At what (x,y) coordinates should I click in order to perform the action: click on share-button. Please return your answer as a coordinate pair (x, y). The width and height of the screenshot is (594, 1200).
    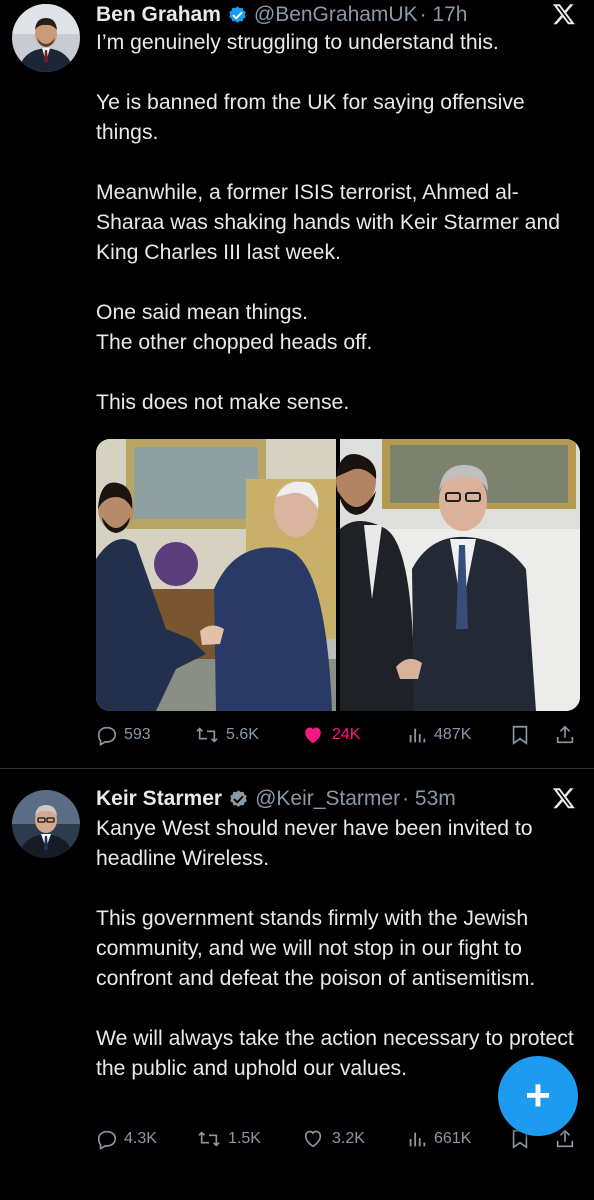
    Looking at the image, I should click on (568, 735).